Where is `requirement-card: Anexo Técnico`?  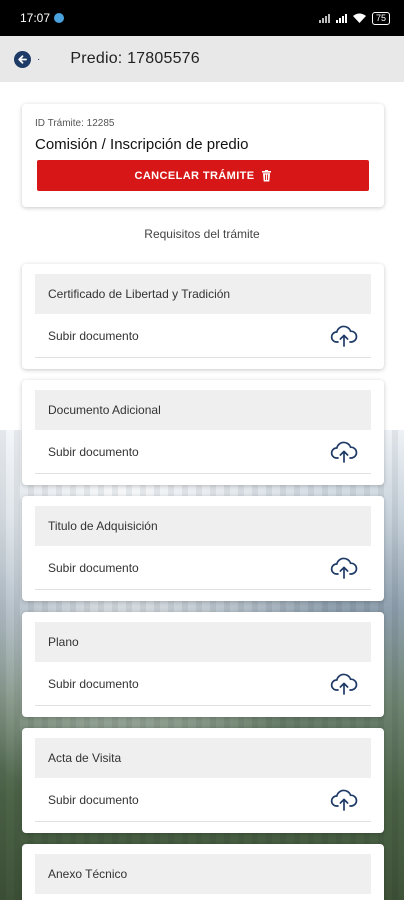 requirement-card: Anexo Técnico is located at coordinates (203, 872).